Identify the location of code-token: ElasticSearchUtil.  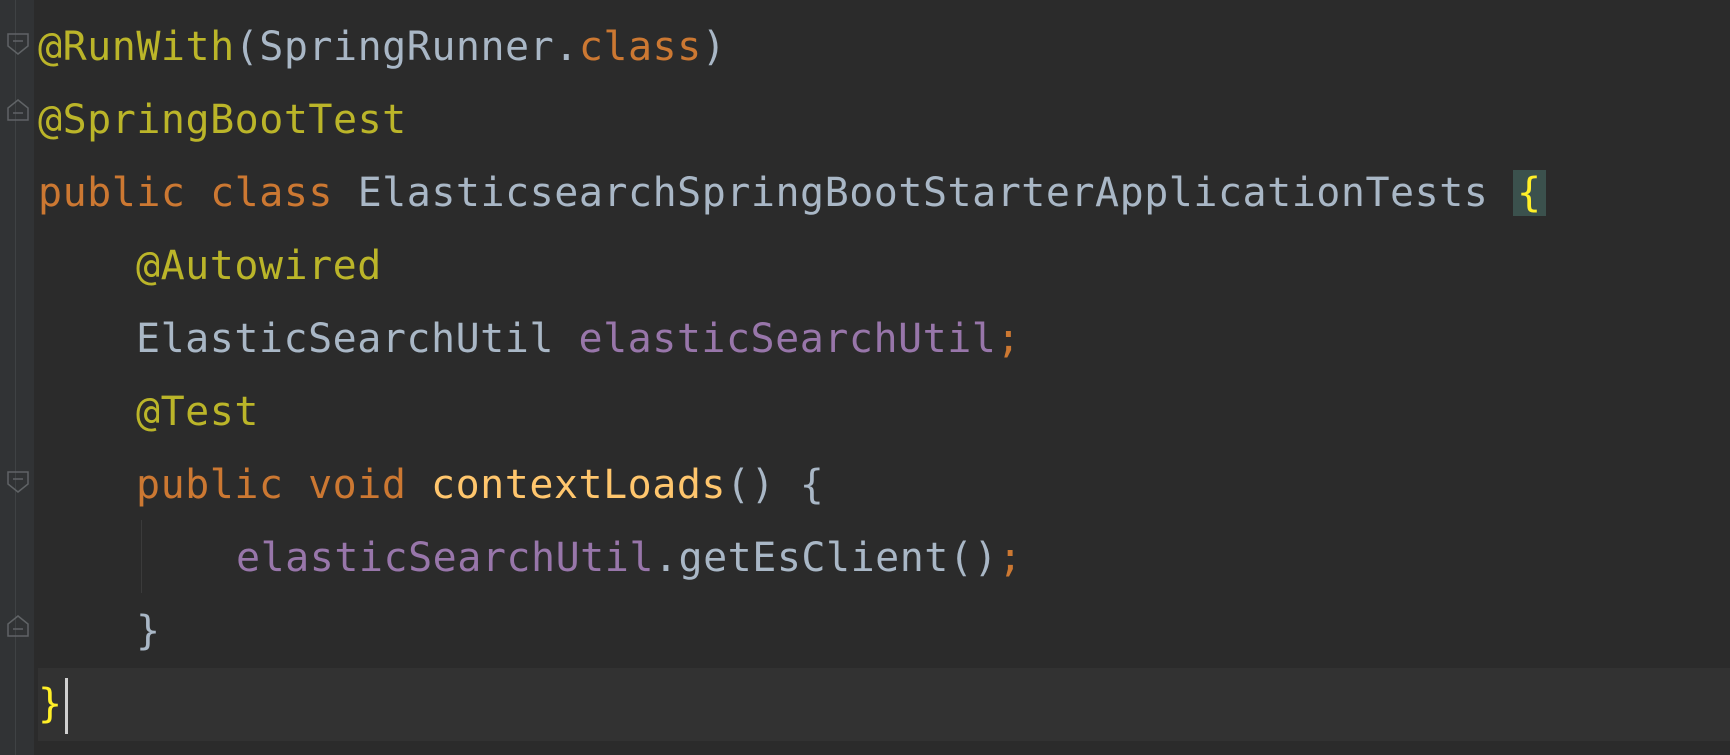
(357, 339).